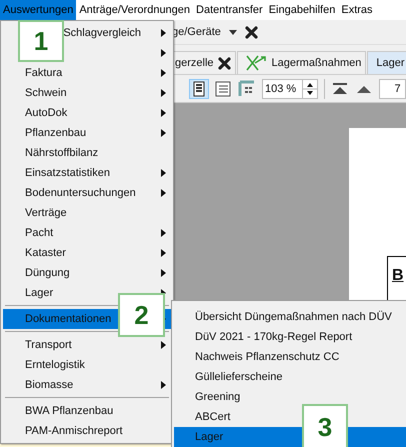  Describe the element at coordinates (290, 357) in the screenshot. I see `menu-item: Nachweis Pflanzenschutz CC` at that location.